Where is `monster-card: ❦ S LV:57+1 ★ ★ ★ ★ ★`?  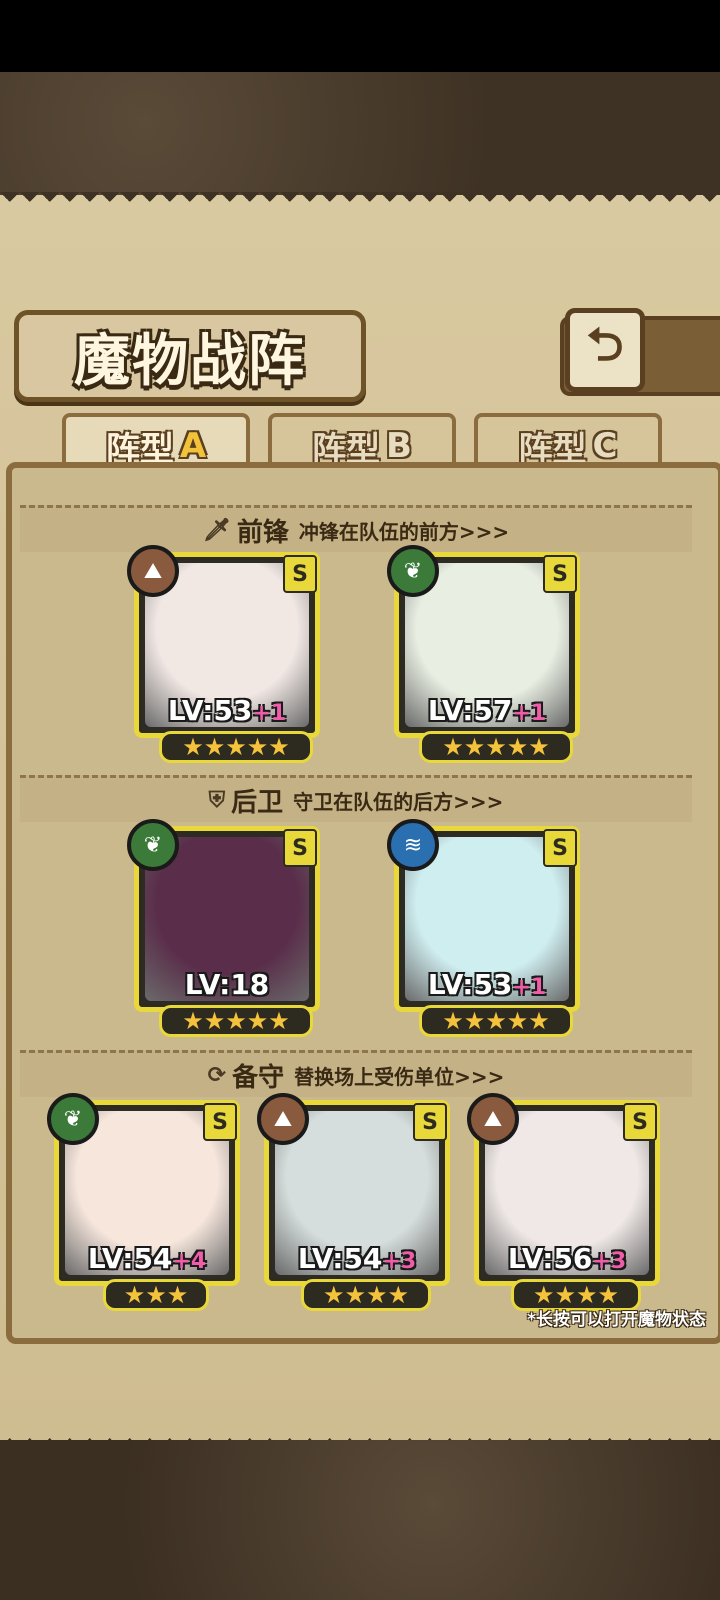 monster-card: ❦ S LV:57+1 ★ ★ ★ ★ ★ is located at coordinates (483, 654).